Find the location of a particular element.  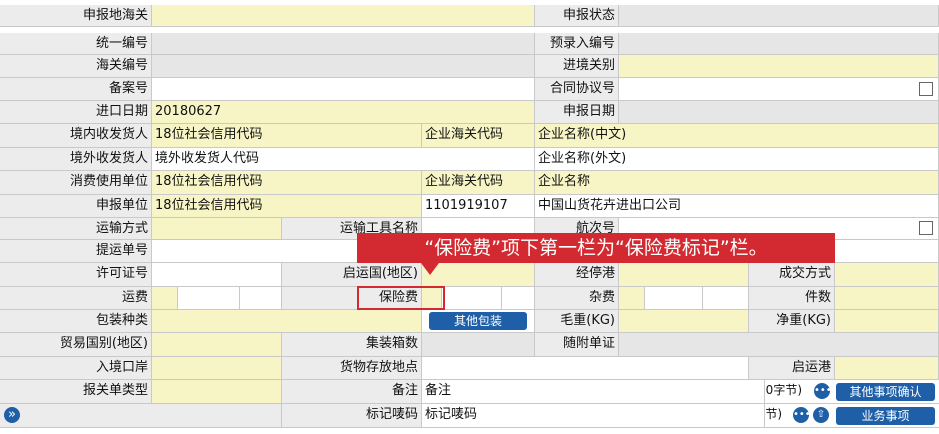

label-license-no: 许可证号 is located at coordinates (76, 274).